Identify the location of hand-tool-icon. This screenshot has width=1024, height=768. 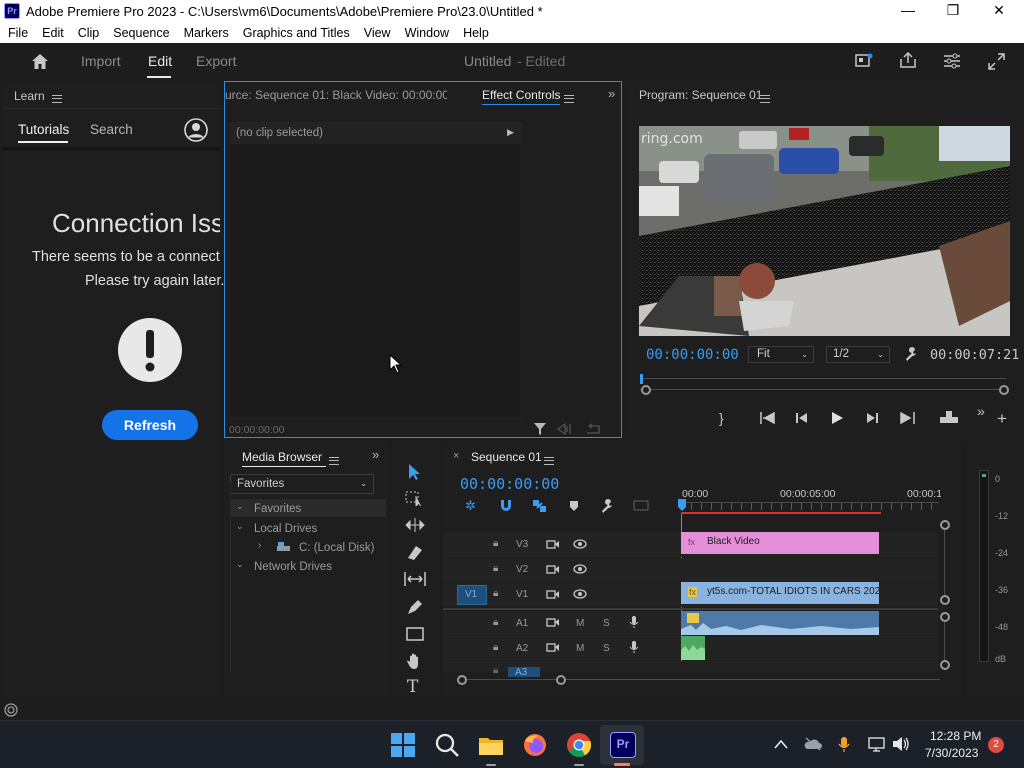
(415, 661).